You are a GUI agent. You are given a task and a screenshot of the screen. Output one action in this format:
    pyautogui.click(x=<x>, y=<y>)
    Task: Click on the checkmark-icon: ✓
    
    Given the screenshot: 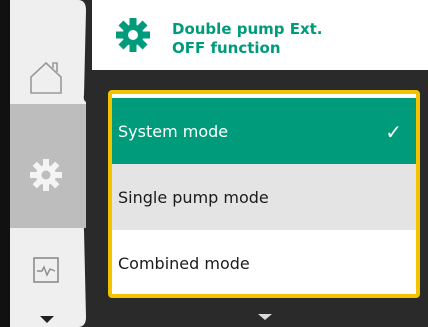 What is the action you would take?
    pyautogui.click(x=393, y=132)
    